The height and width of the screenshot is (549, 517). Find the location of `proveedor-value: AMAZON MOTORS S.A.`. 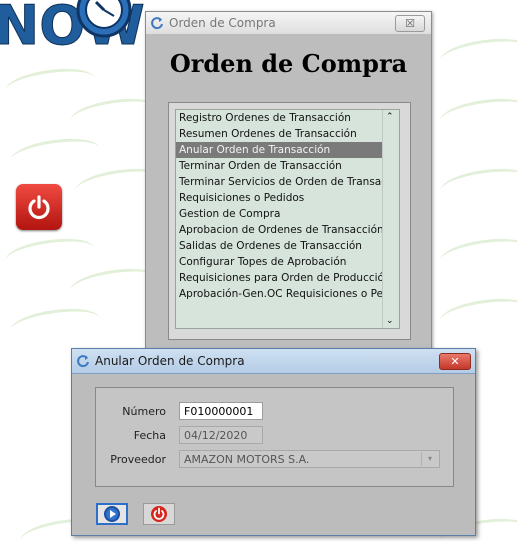

proveedor-value: AMAZON MOTORS S.A. is located at coordinates (247, 459).